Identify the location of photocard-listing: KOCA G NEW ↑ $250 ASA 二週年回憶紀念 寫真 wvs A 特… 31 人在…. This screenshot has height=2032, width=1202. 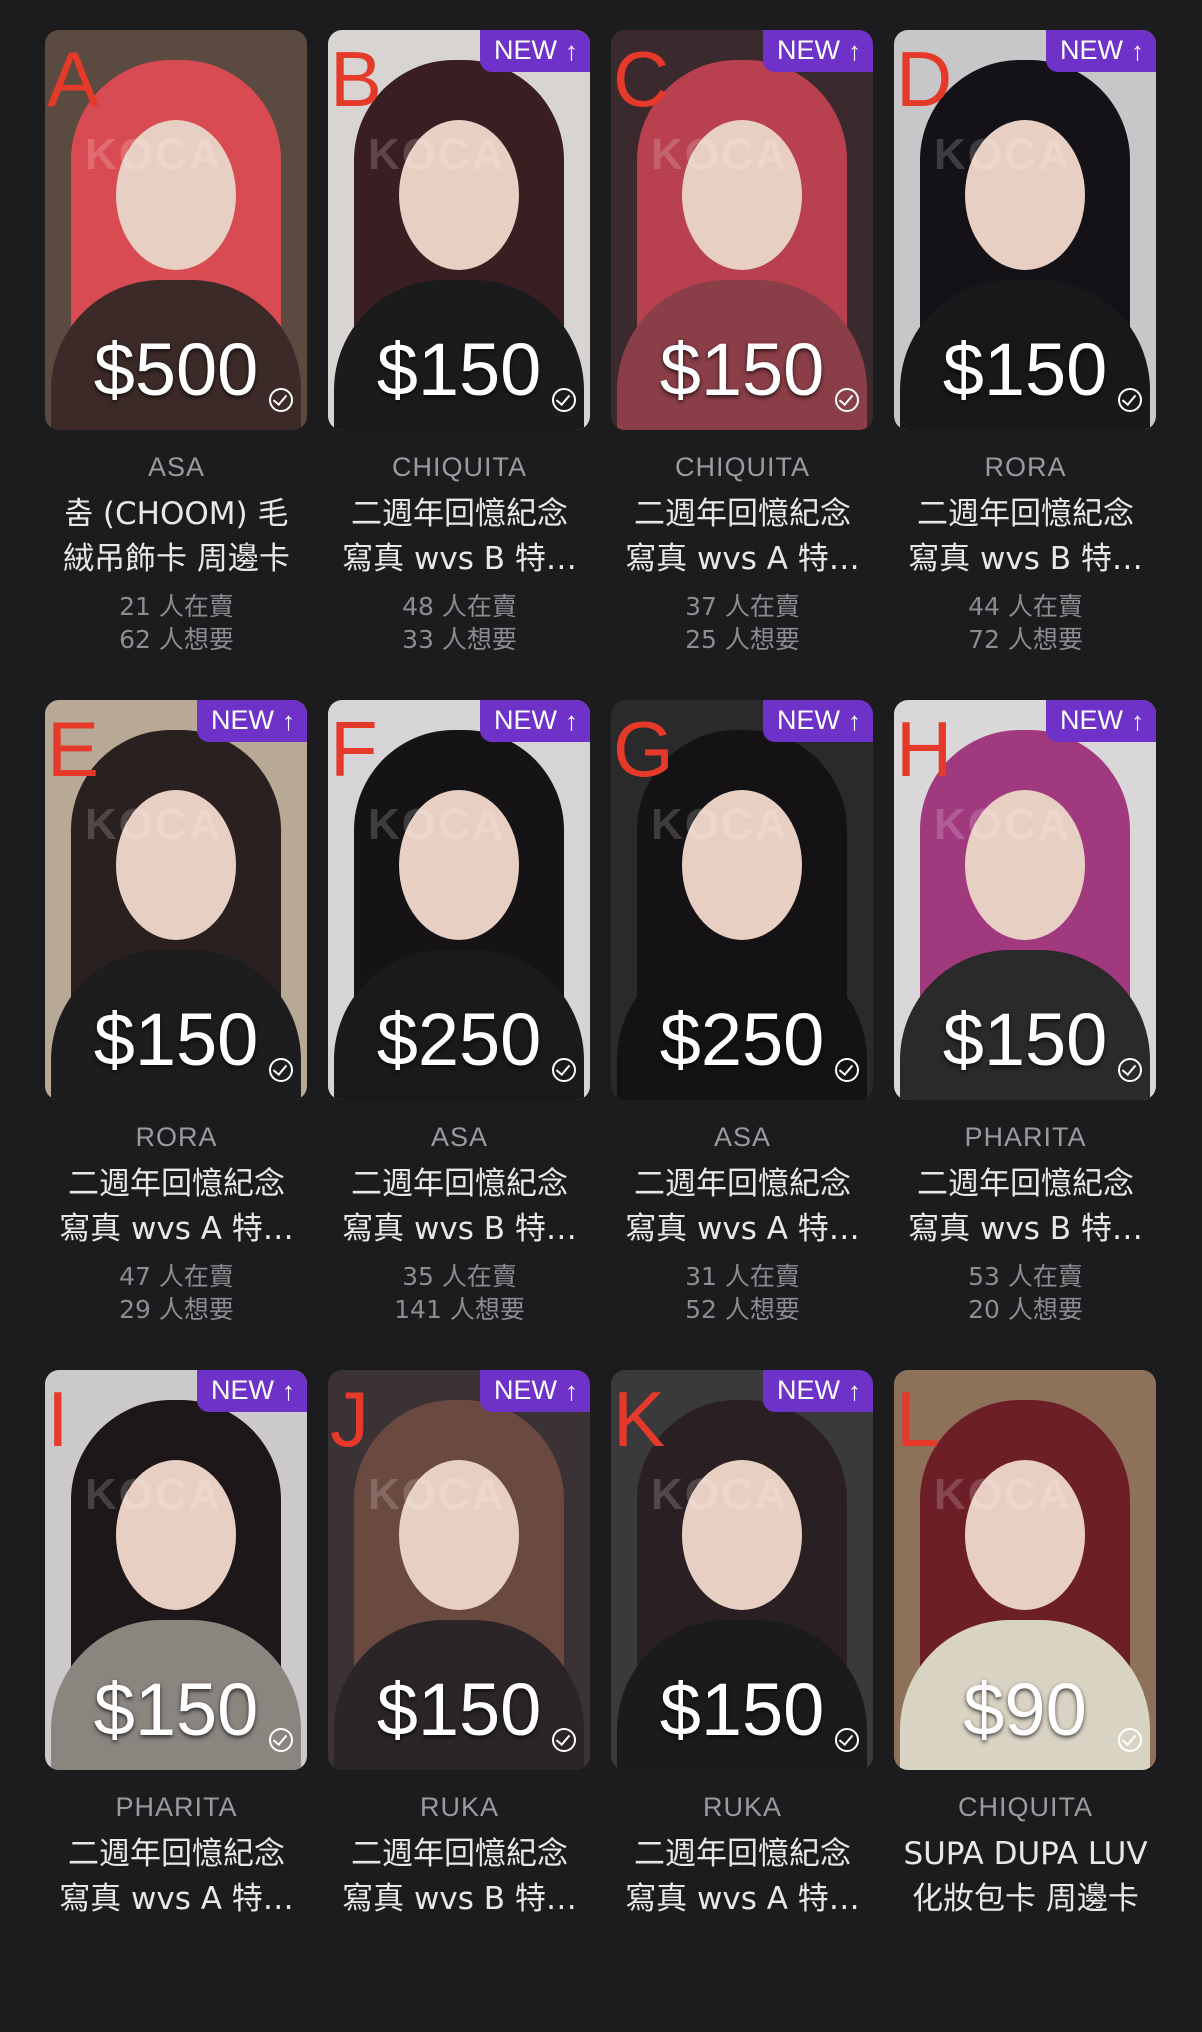
(742, 1027).